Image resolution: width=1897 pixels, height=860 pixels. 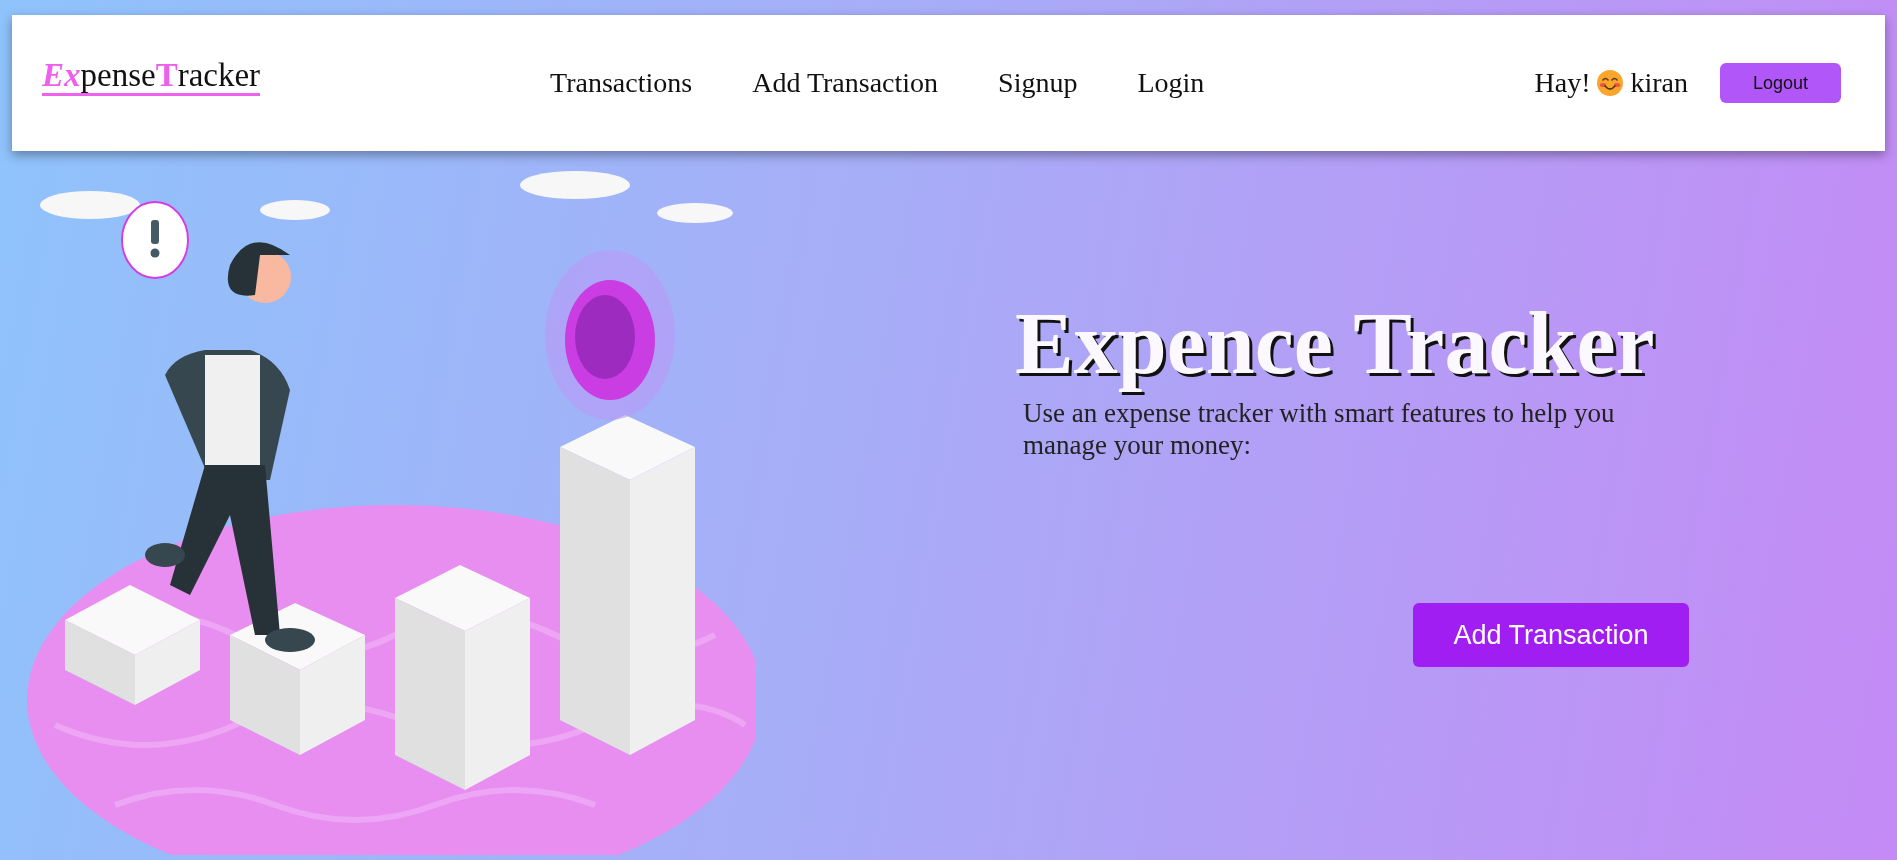 I want to click on greeting-text: Hay!, so click(x=1562, y=83).